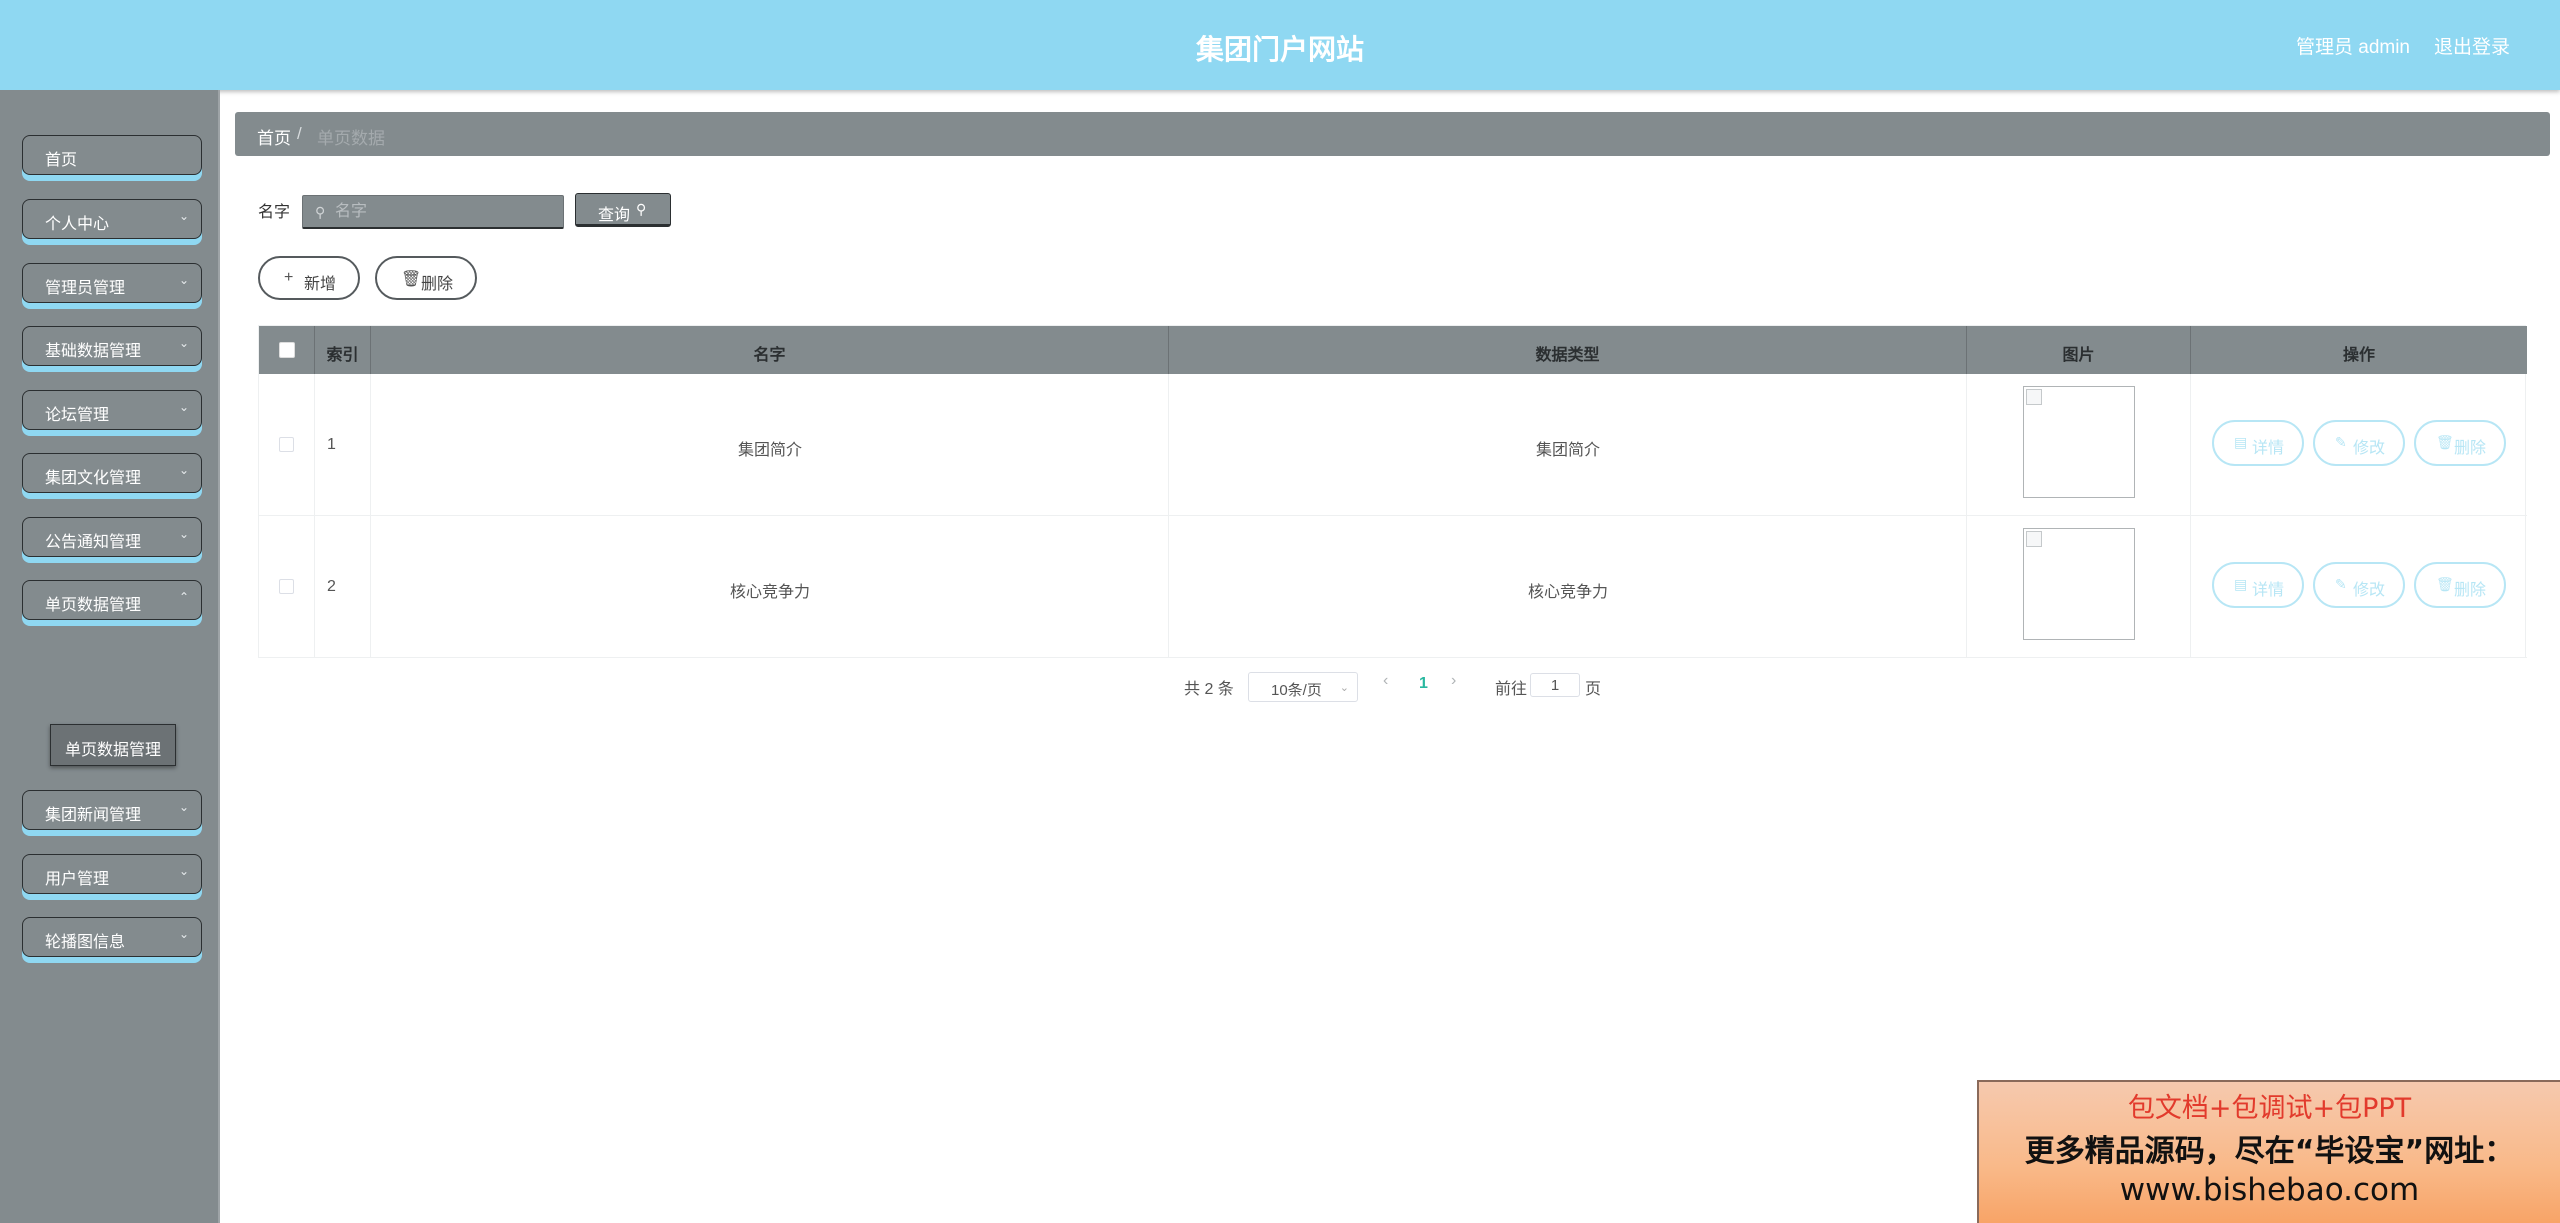  I want to click on goto-label: 前往, so click(1511, 689).